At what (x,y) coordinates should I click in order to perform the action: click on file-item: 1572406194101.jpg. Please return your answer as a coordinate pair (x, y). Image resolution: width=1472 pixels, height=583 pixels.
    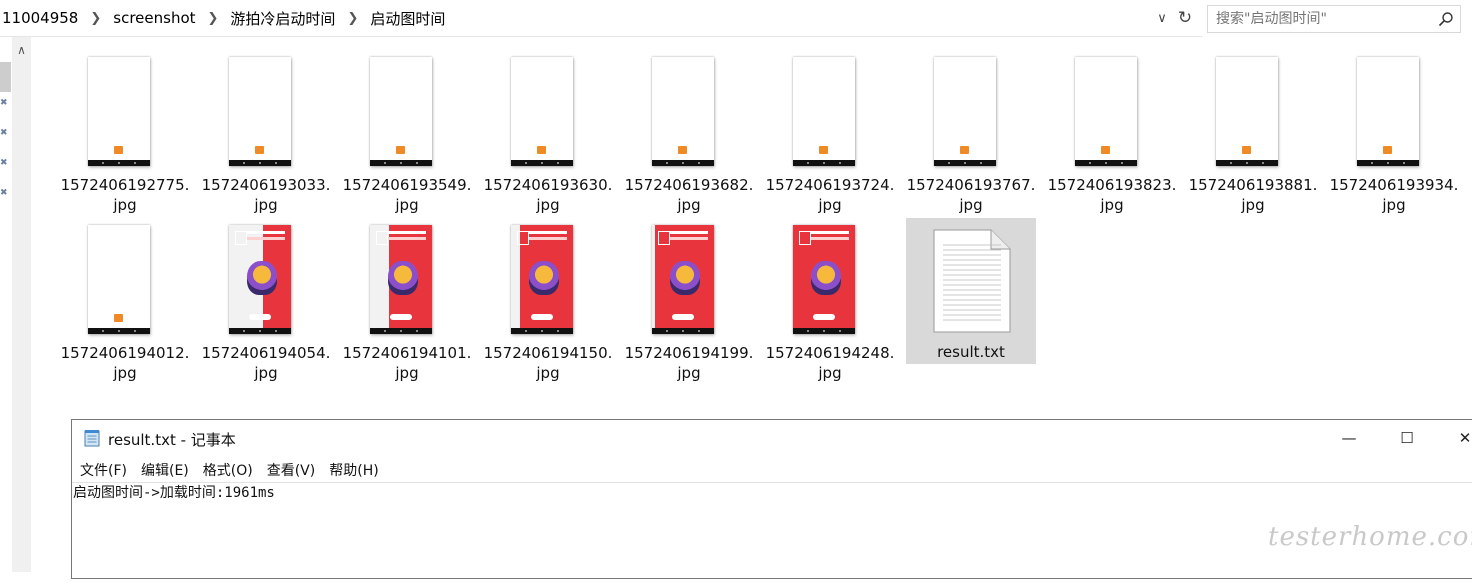
    Looking at the image, I should click on (407, 297).